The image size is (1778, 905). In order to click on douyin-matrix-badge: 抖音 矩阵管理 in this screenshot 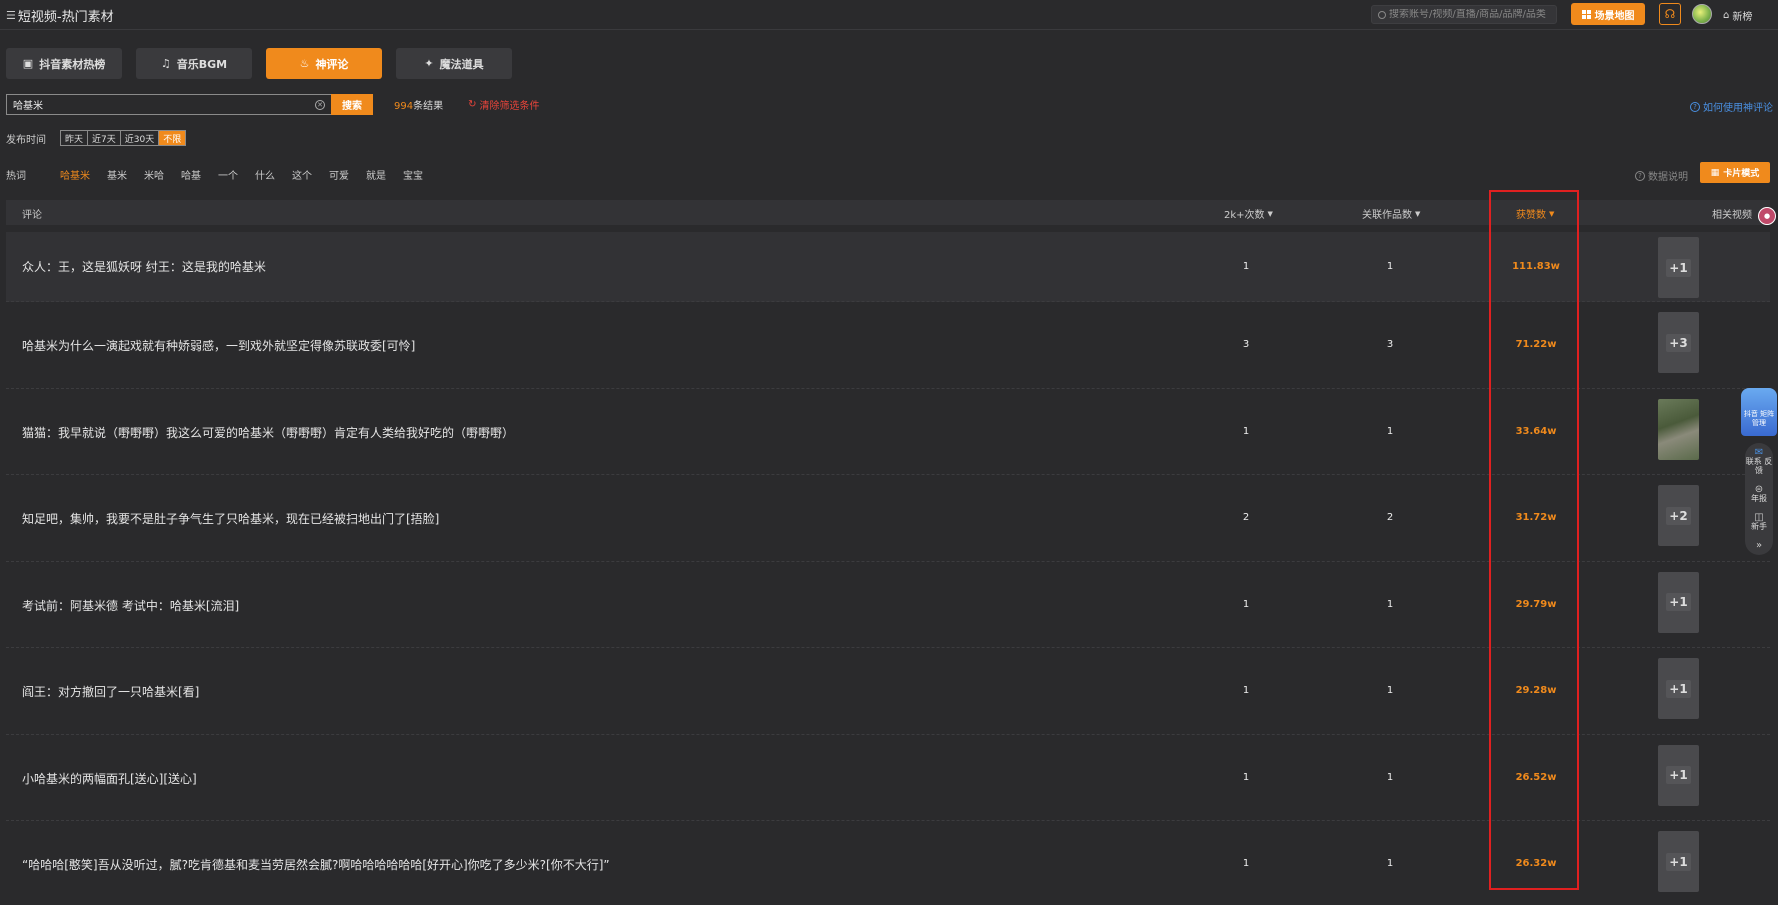, I will do `click(1759, 412)`.